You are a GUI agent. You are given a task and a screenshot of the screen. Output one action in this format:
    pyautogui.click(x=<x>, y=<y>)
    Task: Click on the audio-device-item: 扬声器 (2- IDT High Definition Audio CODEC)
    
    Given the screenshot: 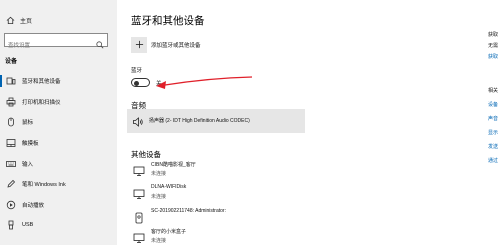 What is the action you would take?
    pyautogui.click(x=216, y=121)
    